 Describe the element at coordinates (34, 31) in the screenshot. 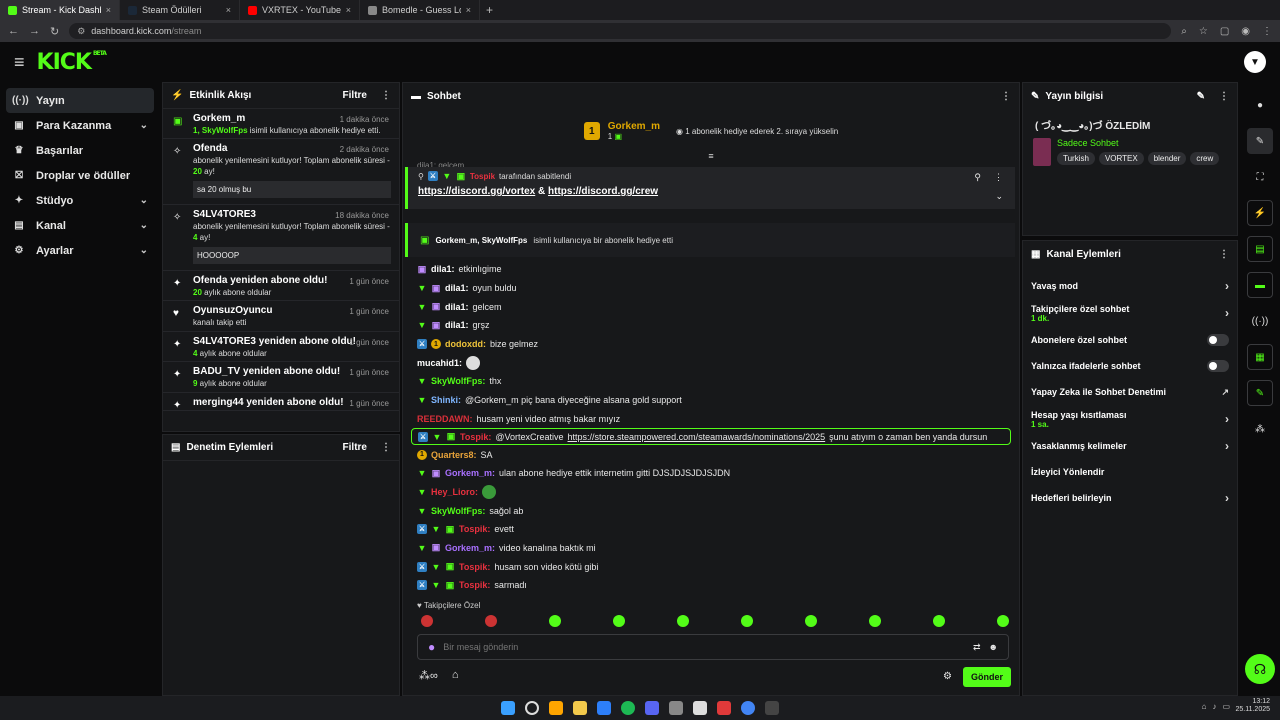

I see `forward-icon: →` at that location.